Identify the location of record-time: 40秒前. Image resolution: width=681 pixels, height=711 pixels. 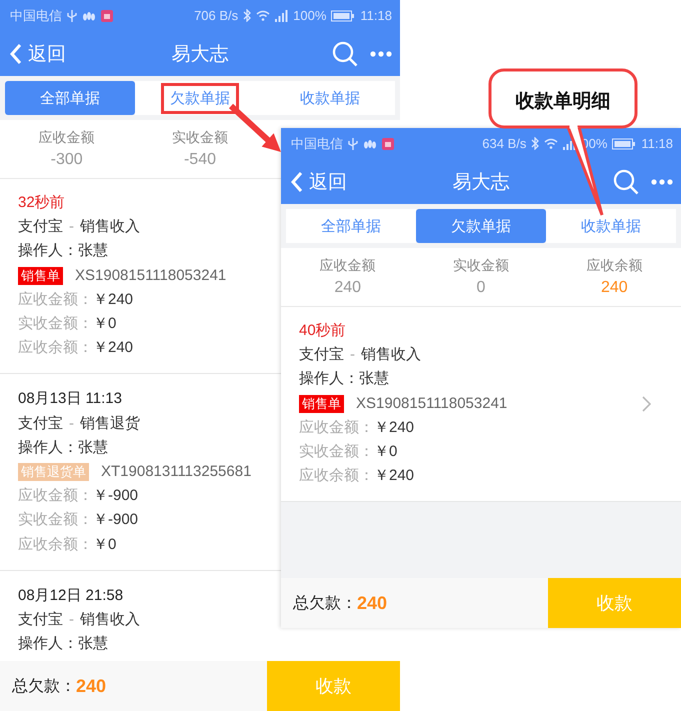
(322, 331).